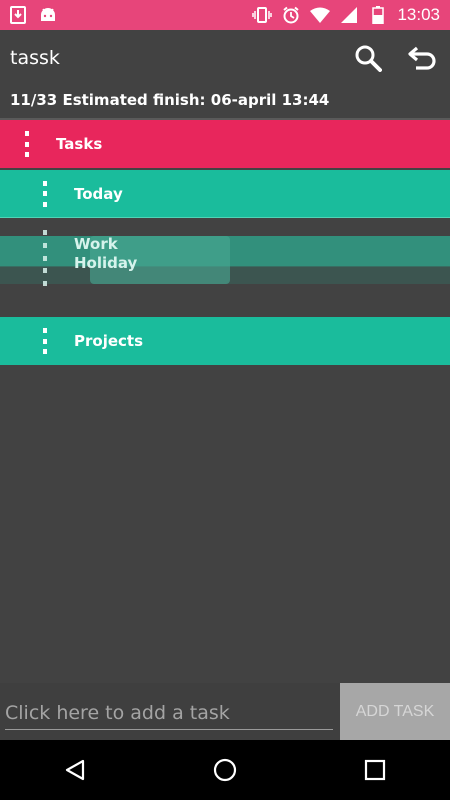 Image resolution: width=450 pixels, height=800 pixels. What do you see at coordinates (35, 58) in the screenshot?
I see `app-title: tassk` at bounding box center [35, 58].